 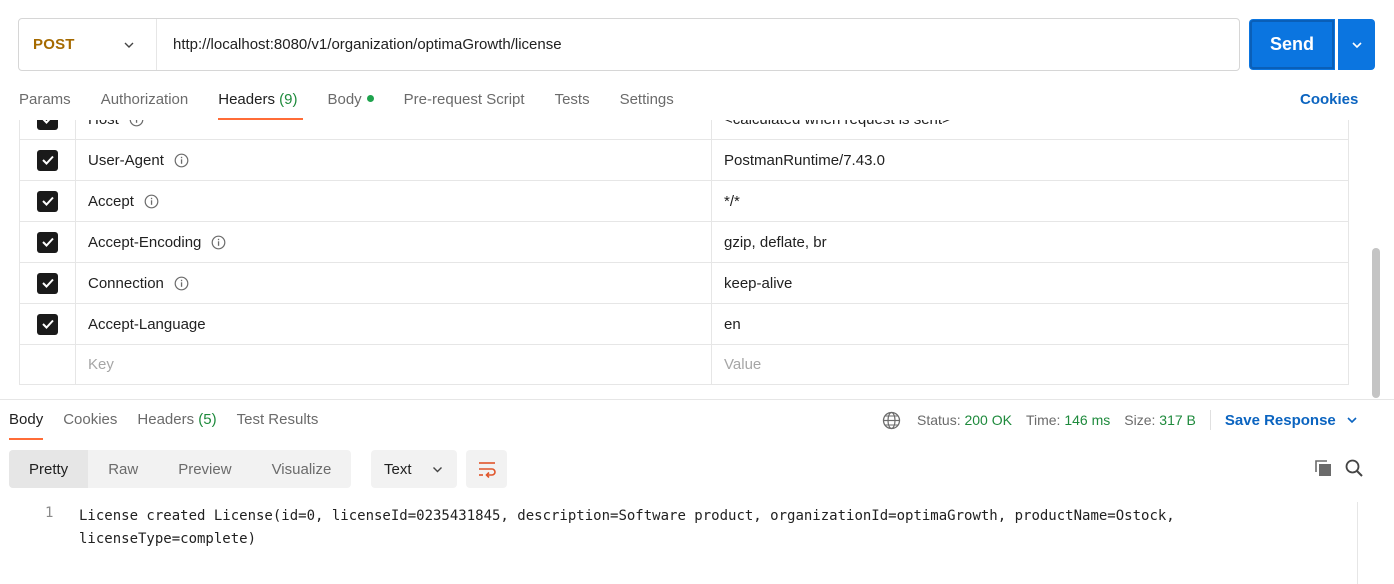 I want to click on tab-params: Params, so click(x=45, y=102).